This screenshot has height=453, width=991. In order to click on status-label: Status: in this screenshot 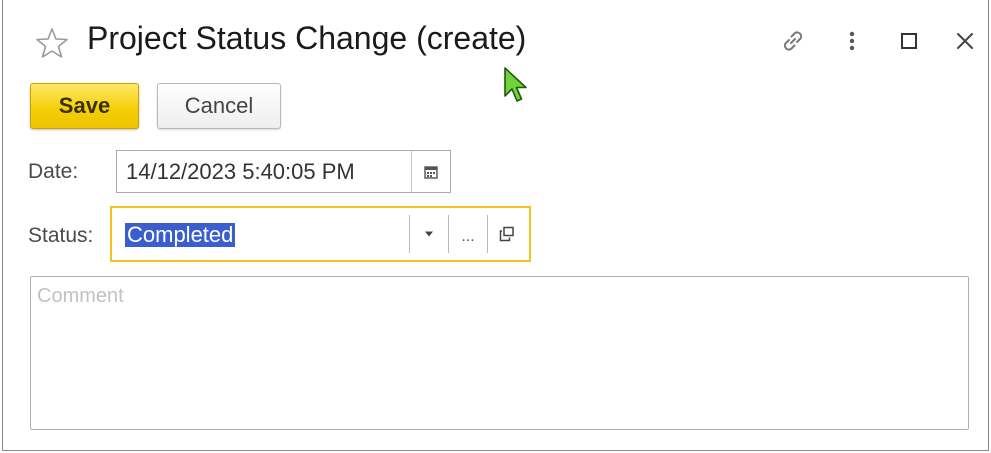, I will do `click(61, 235)`.